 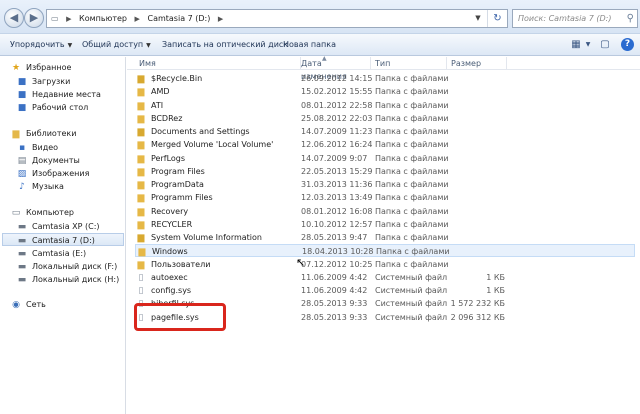 I want to click on file-name-cell: ▆ BCDRez, so click(x=215, y=118).